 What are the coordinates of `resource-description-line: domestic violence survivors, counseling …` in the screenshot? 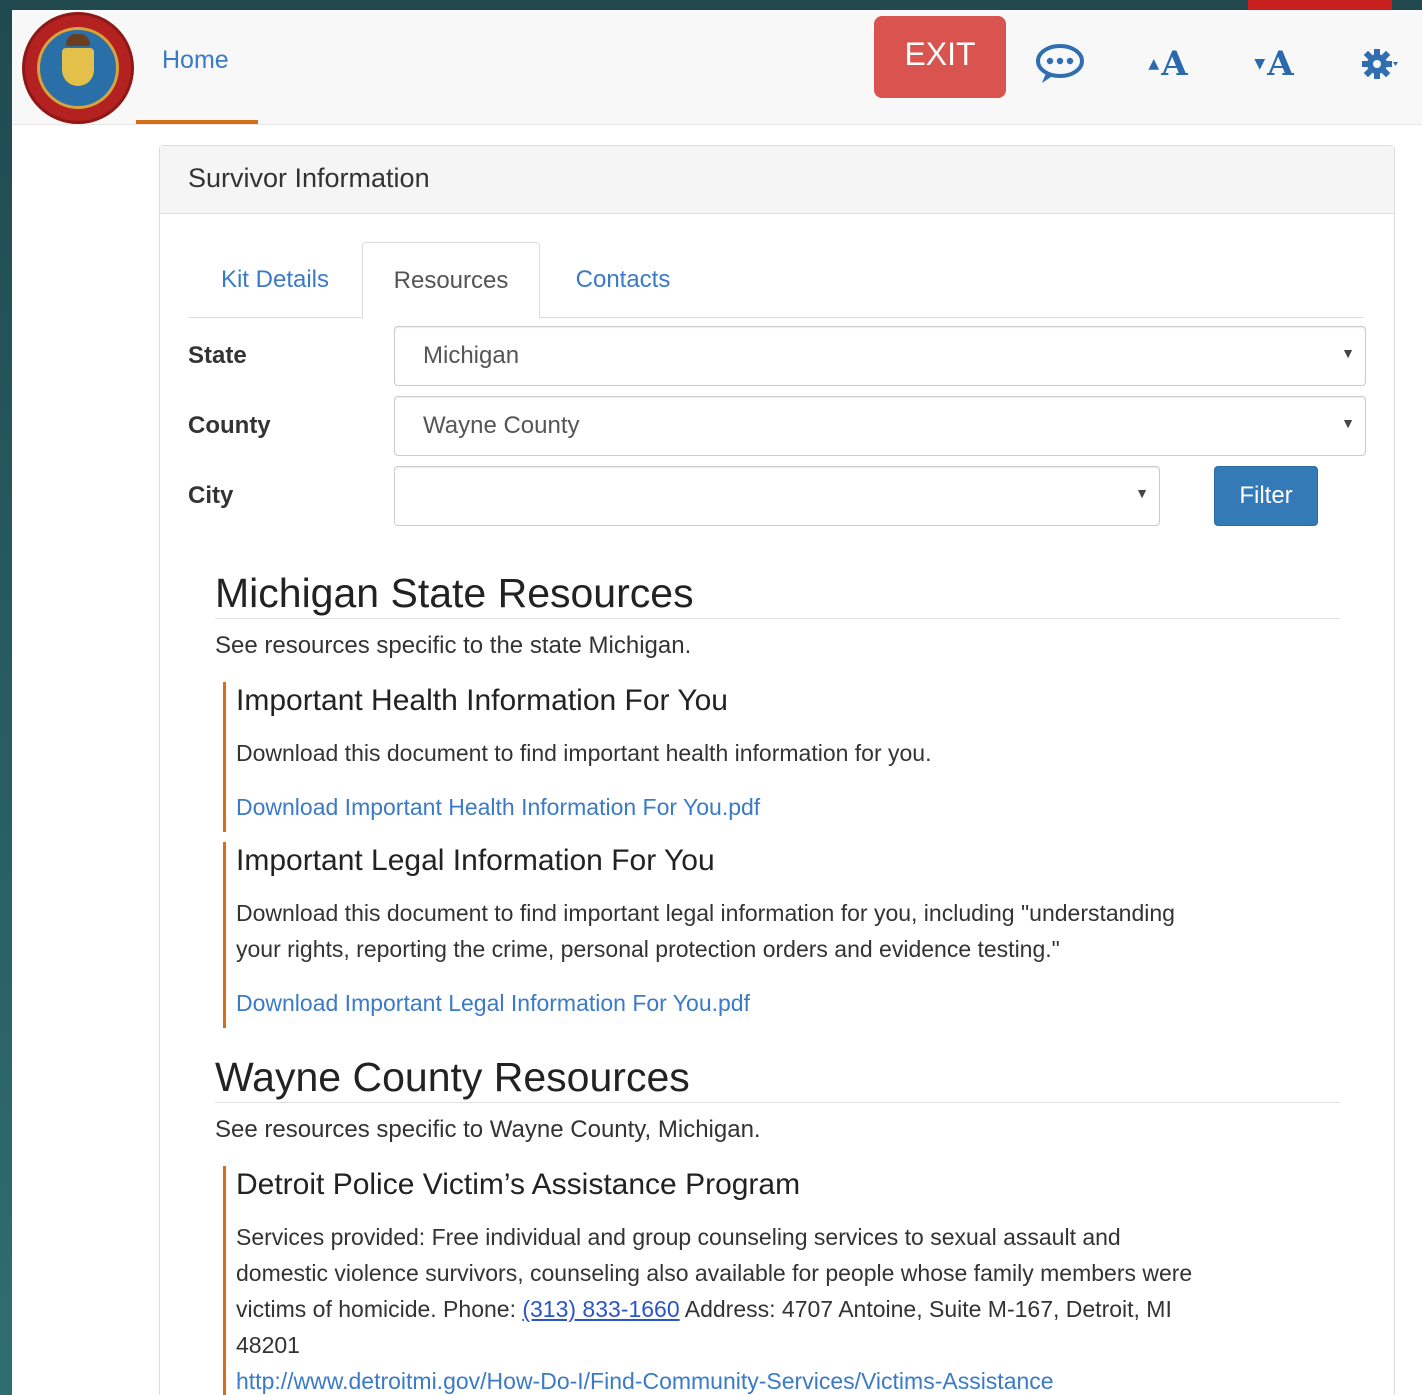 It's located at (714, 1273).